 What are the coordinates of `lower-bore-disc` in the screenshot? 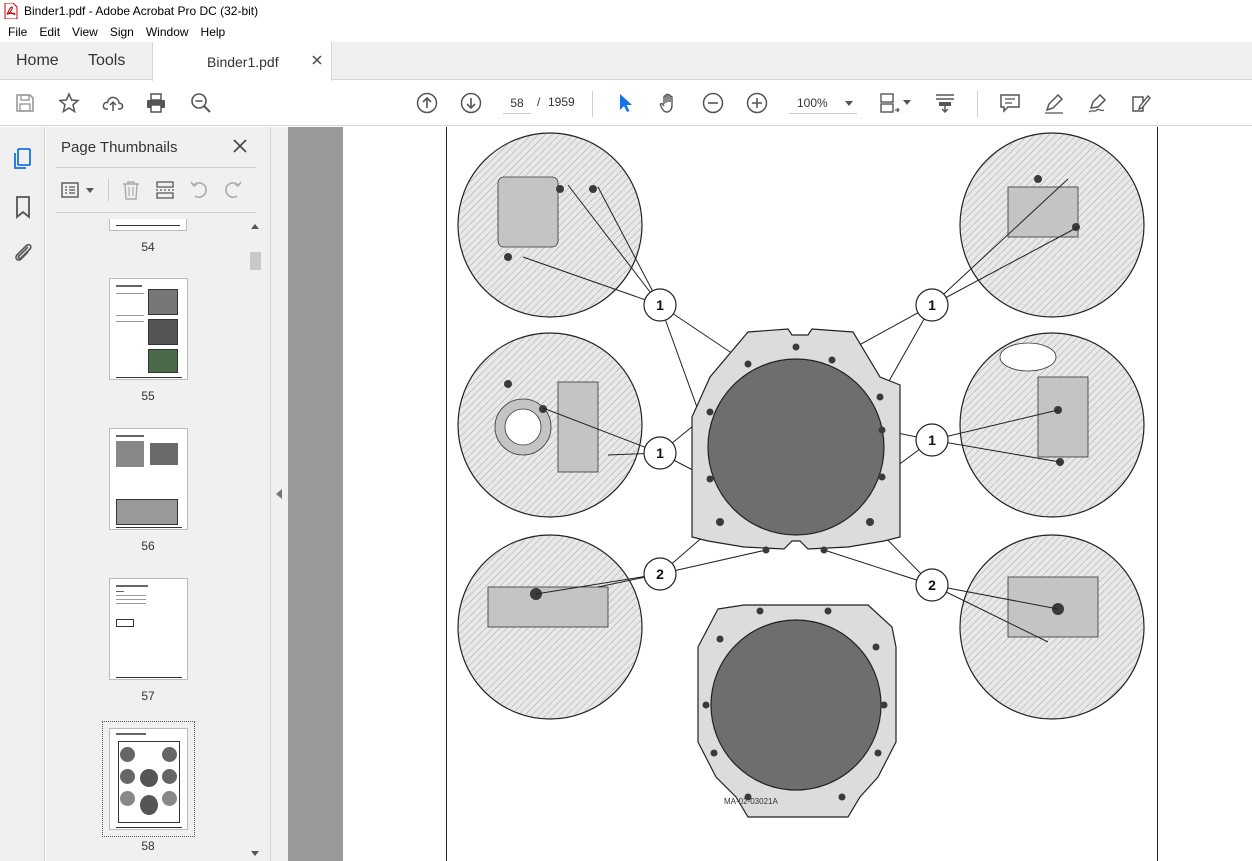 It's located at (796, 705).